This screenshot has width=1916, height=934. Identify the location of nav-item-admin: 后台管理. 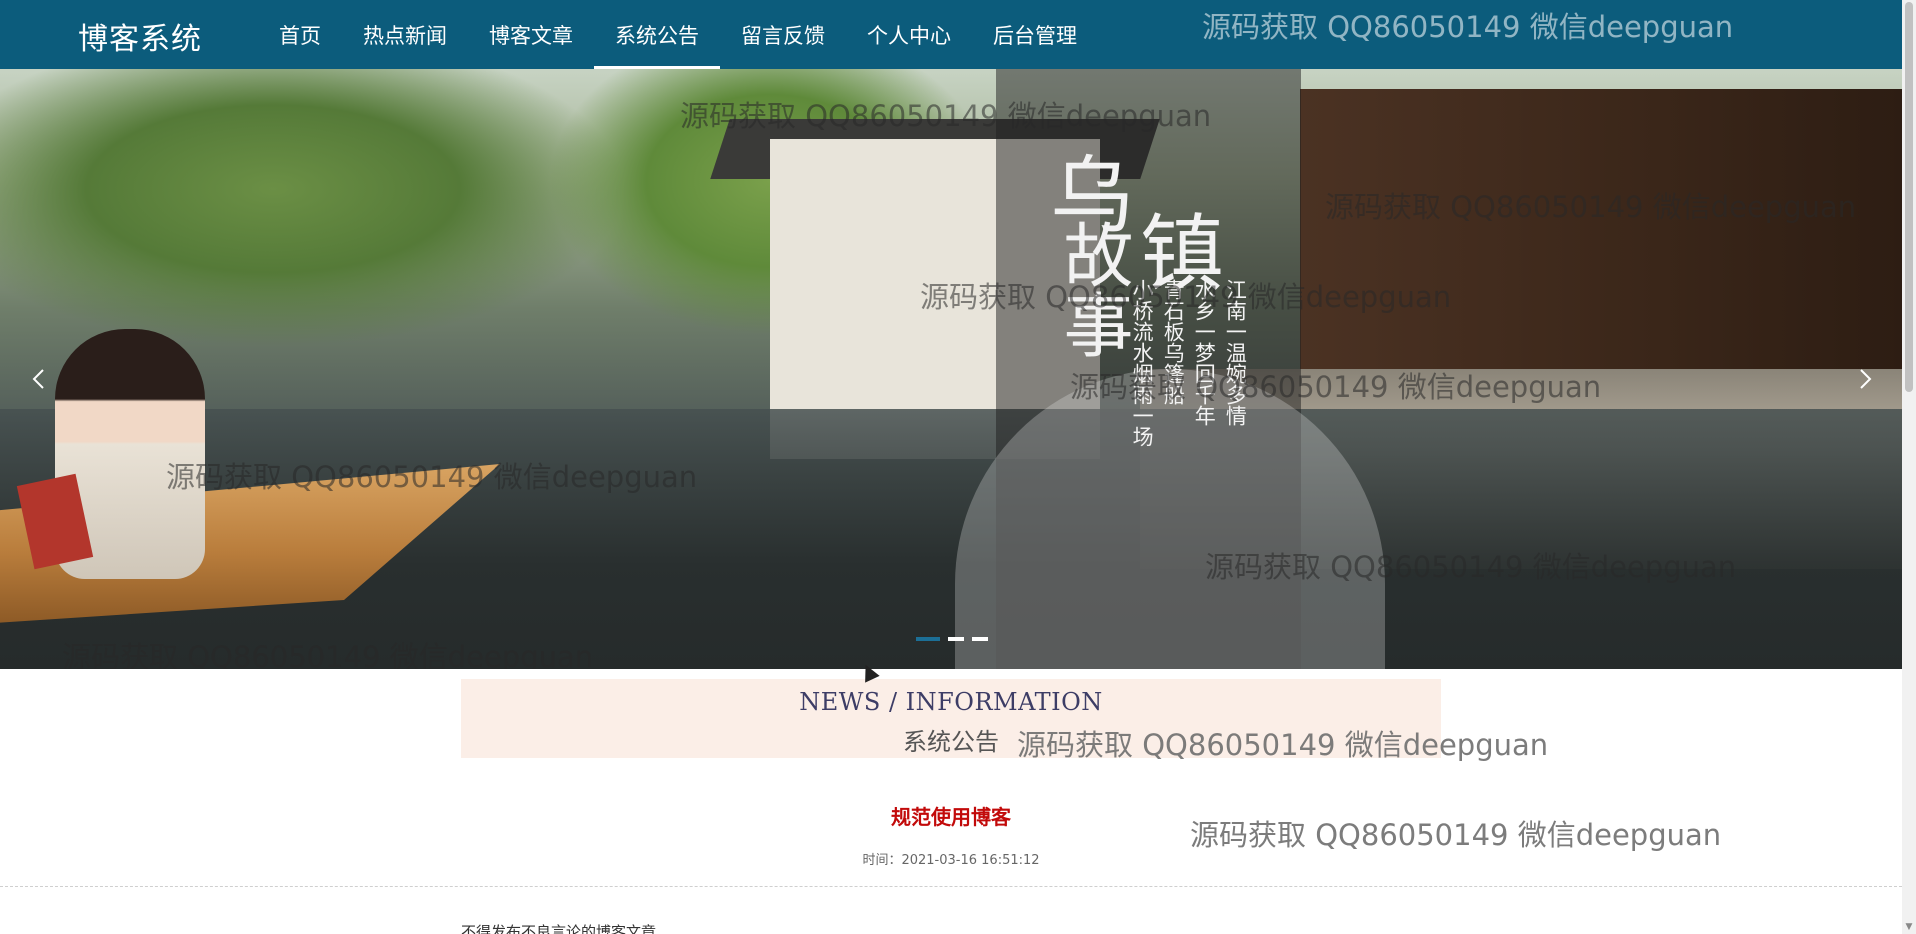
(1035, 34).